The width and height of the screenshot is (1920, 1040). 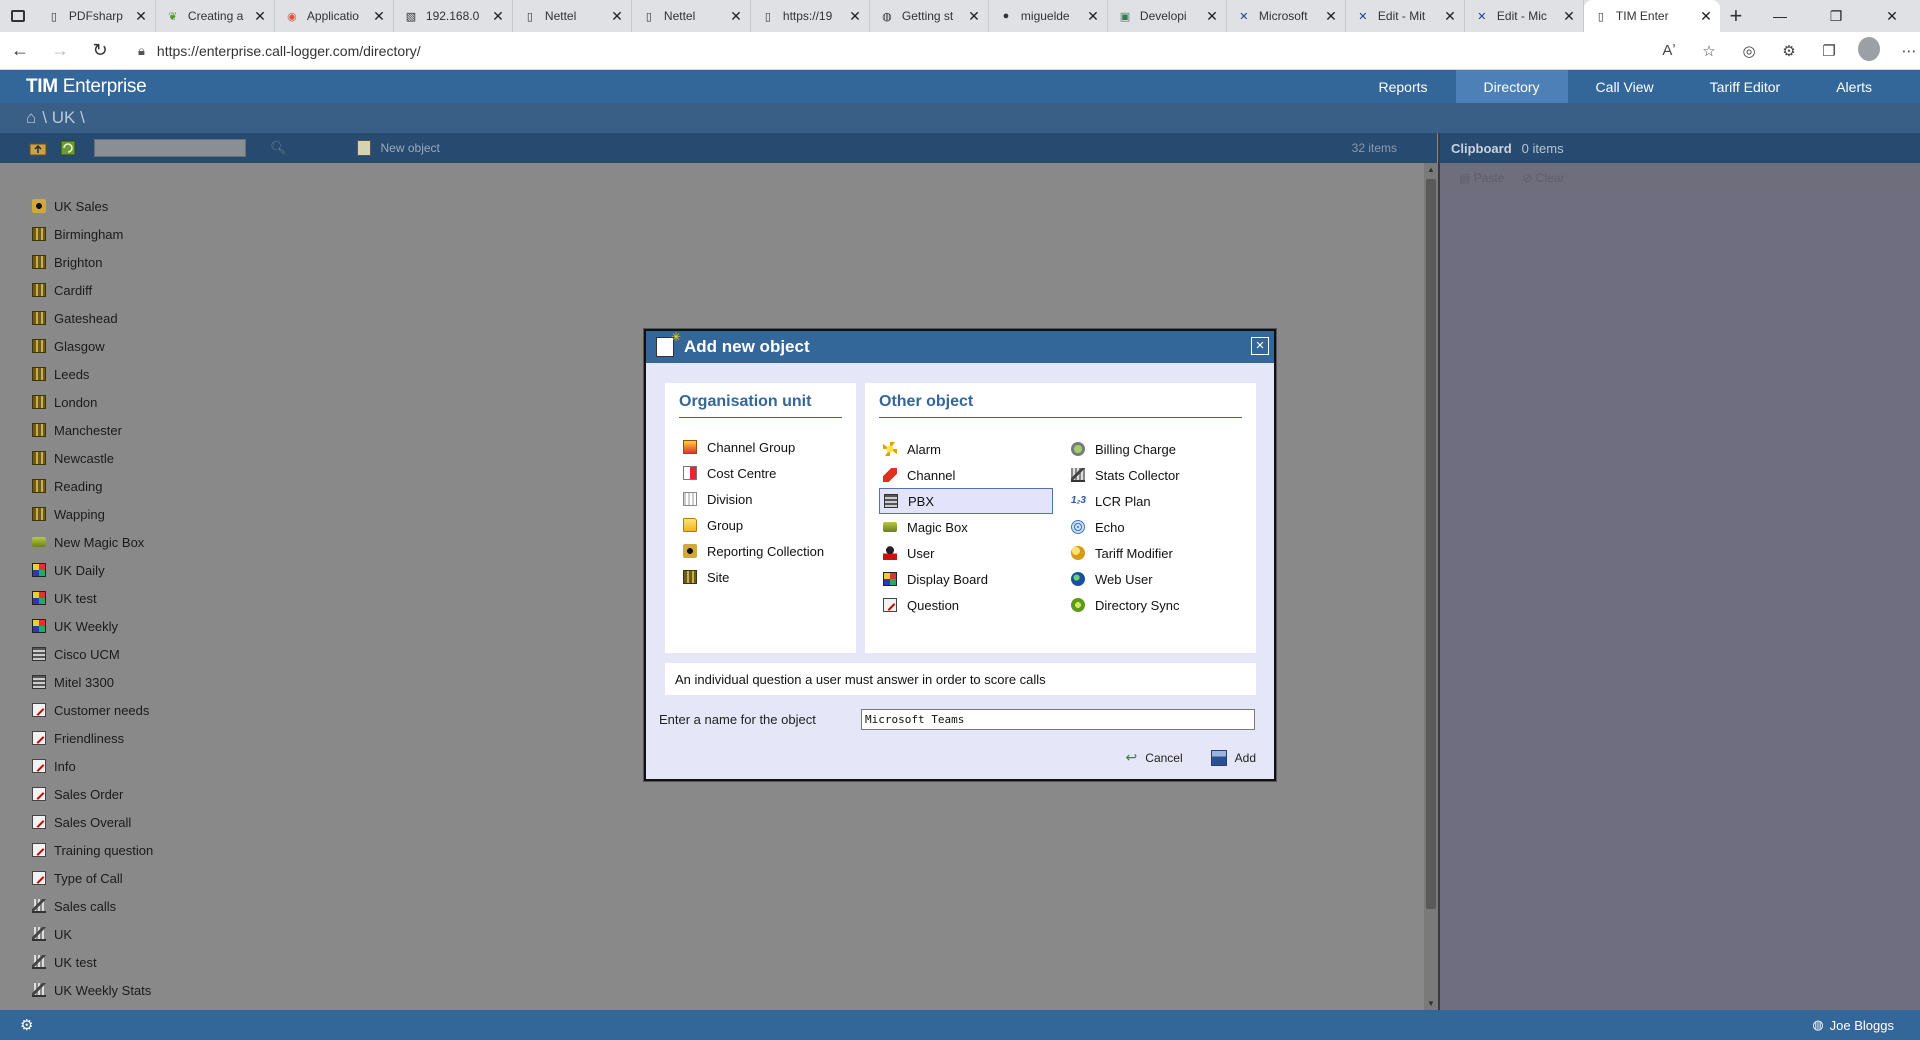 I want to click on browser-tab: ✕ Edit - Mit ✕, so click(x=1405, y=16).